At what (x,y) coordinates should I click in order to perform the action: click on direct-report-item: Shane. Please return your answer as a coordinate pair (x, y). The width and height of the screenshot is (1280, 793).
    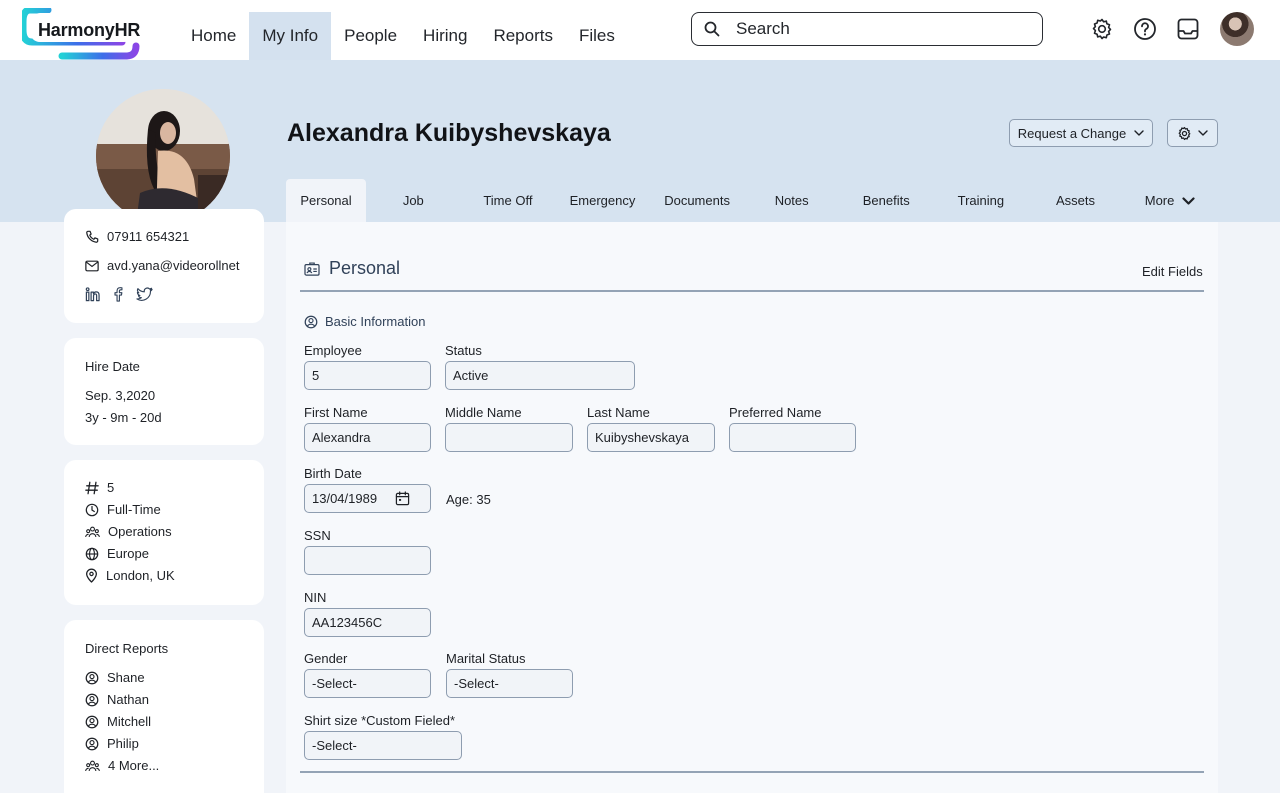
    Looking at the image, I should click on (115, 677).